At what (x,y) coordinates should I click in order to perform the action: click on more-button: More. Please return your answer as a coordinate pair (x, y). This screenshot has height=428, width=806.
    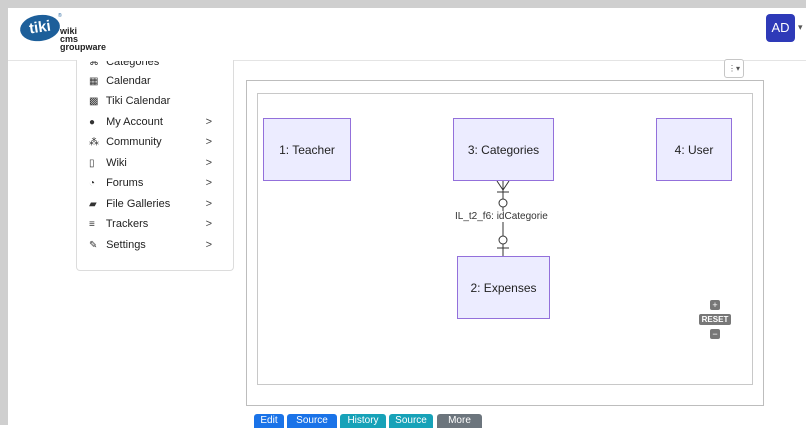
    Looking at the image, I should click on (459, 421).